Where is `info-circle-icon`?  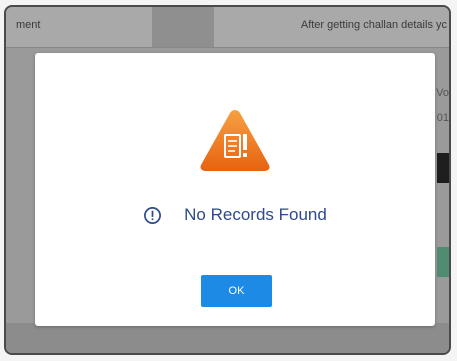
info-circle-icon is located at coordinates (153, 215).